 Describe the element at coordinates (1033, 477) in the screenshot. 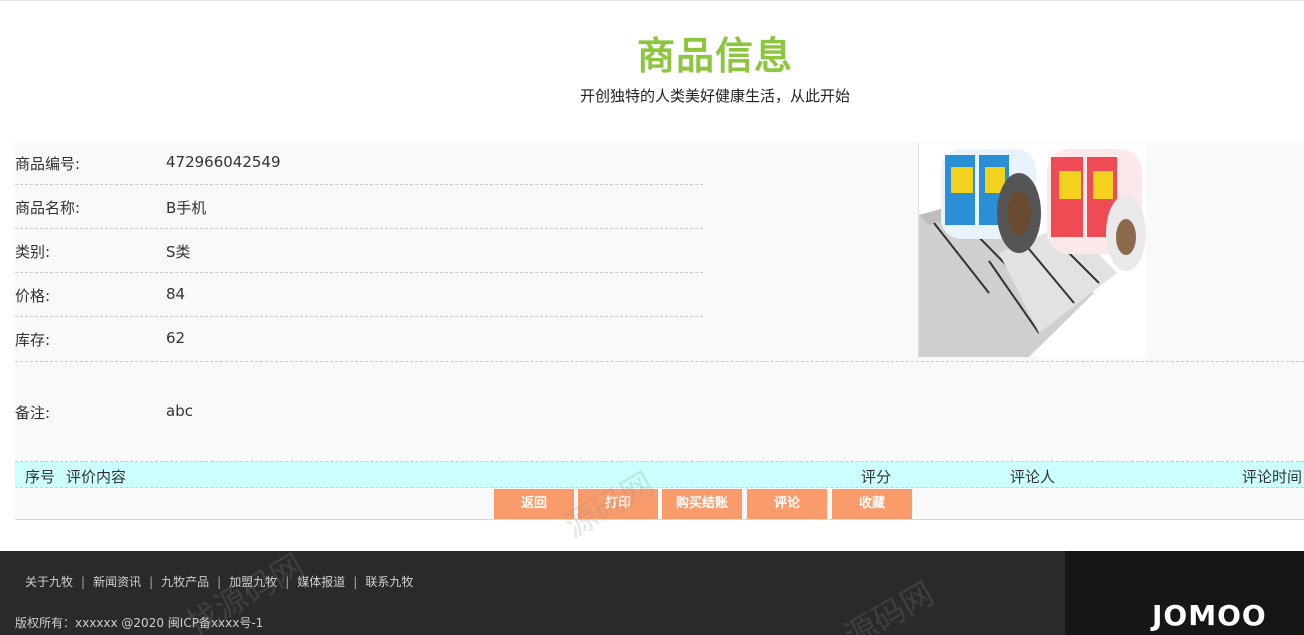

I see `column-header-reviewer: 评论人` at that location.